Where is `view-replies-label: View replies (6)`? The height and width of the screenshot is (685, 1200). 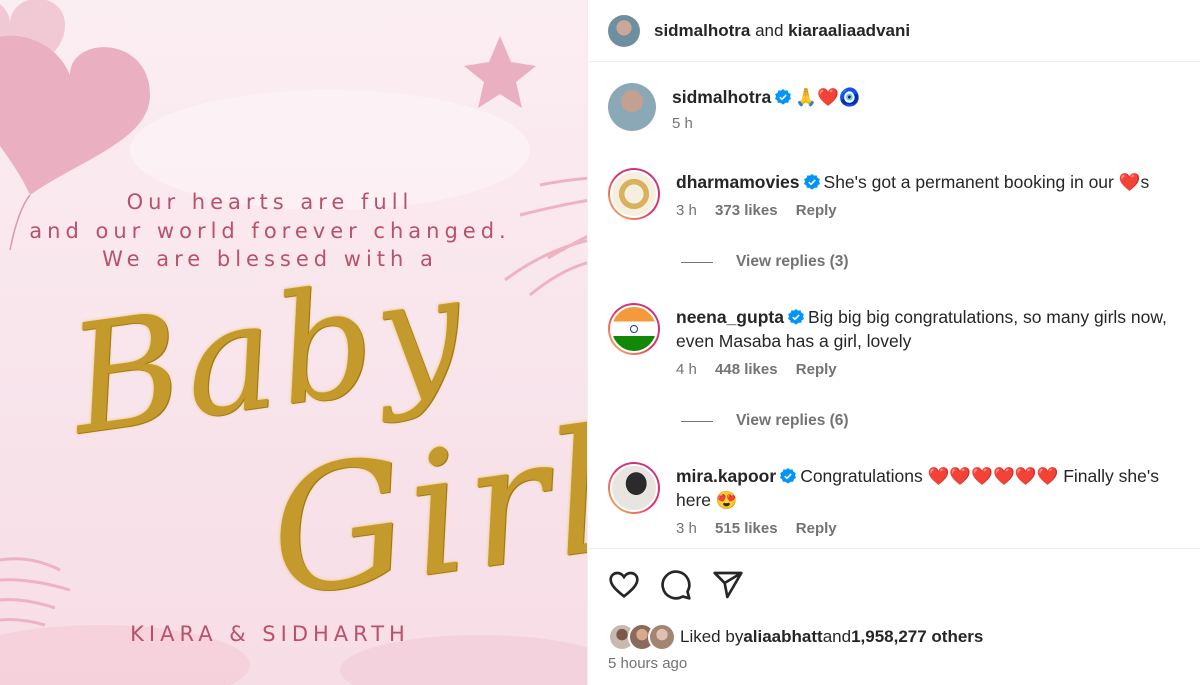 view-replies-label: View replies (6) is located at coordinates (792, 420).